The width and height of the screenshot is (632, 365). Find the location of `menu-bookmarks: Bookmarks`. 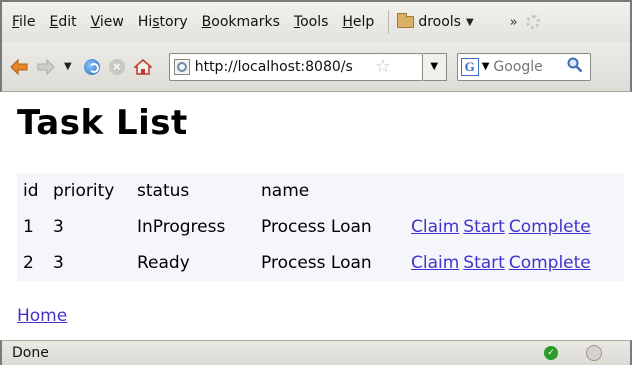

menu-bookmarks: Bookmarks is located at coordinates (241, 22).